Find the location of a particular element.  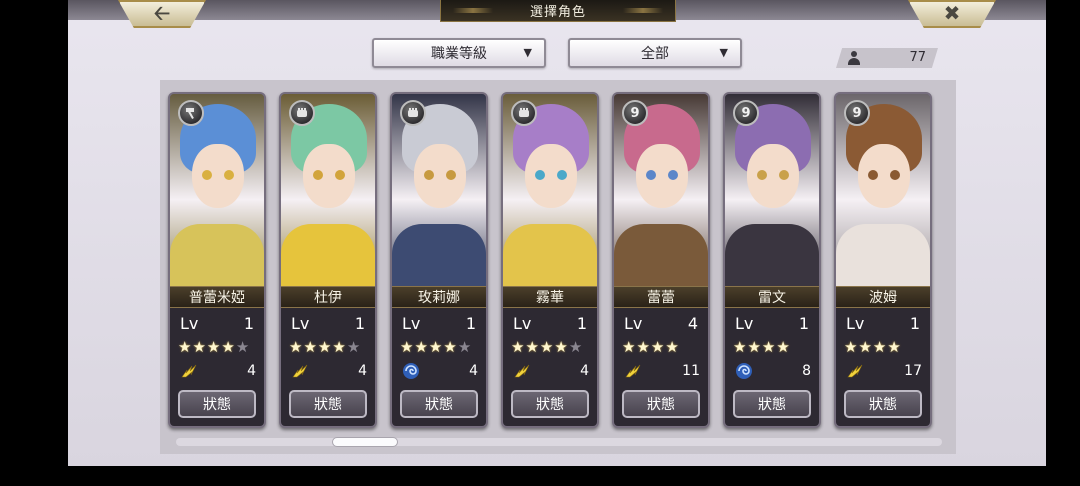

arrow-left-icon: 🡠 is located at coordinates (162, 13).